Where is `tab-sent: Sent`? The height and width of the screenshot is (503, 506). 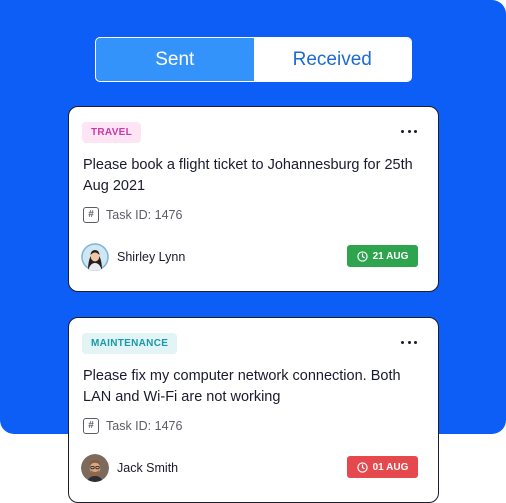
tab-sent: Sent is located at coordinates (175, 59).